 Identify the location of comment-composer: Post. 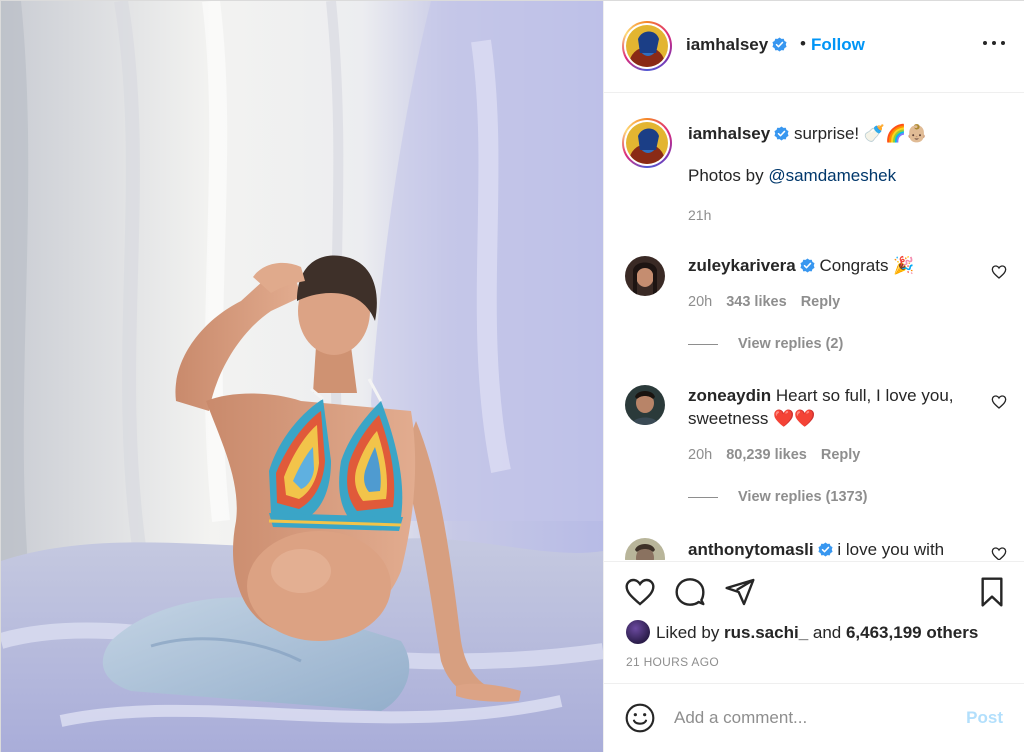
(814, 717).